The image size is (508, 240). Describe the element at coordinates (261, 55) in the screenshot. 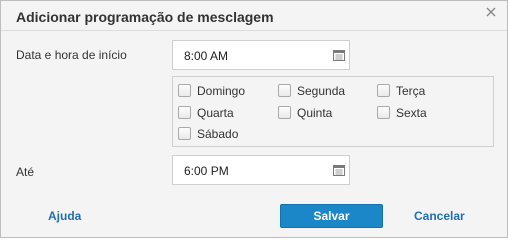

I see `start-datetime-field: 8:00 AM` at that location.